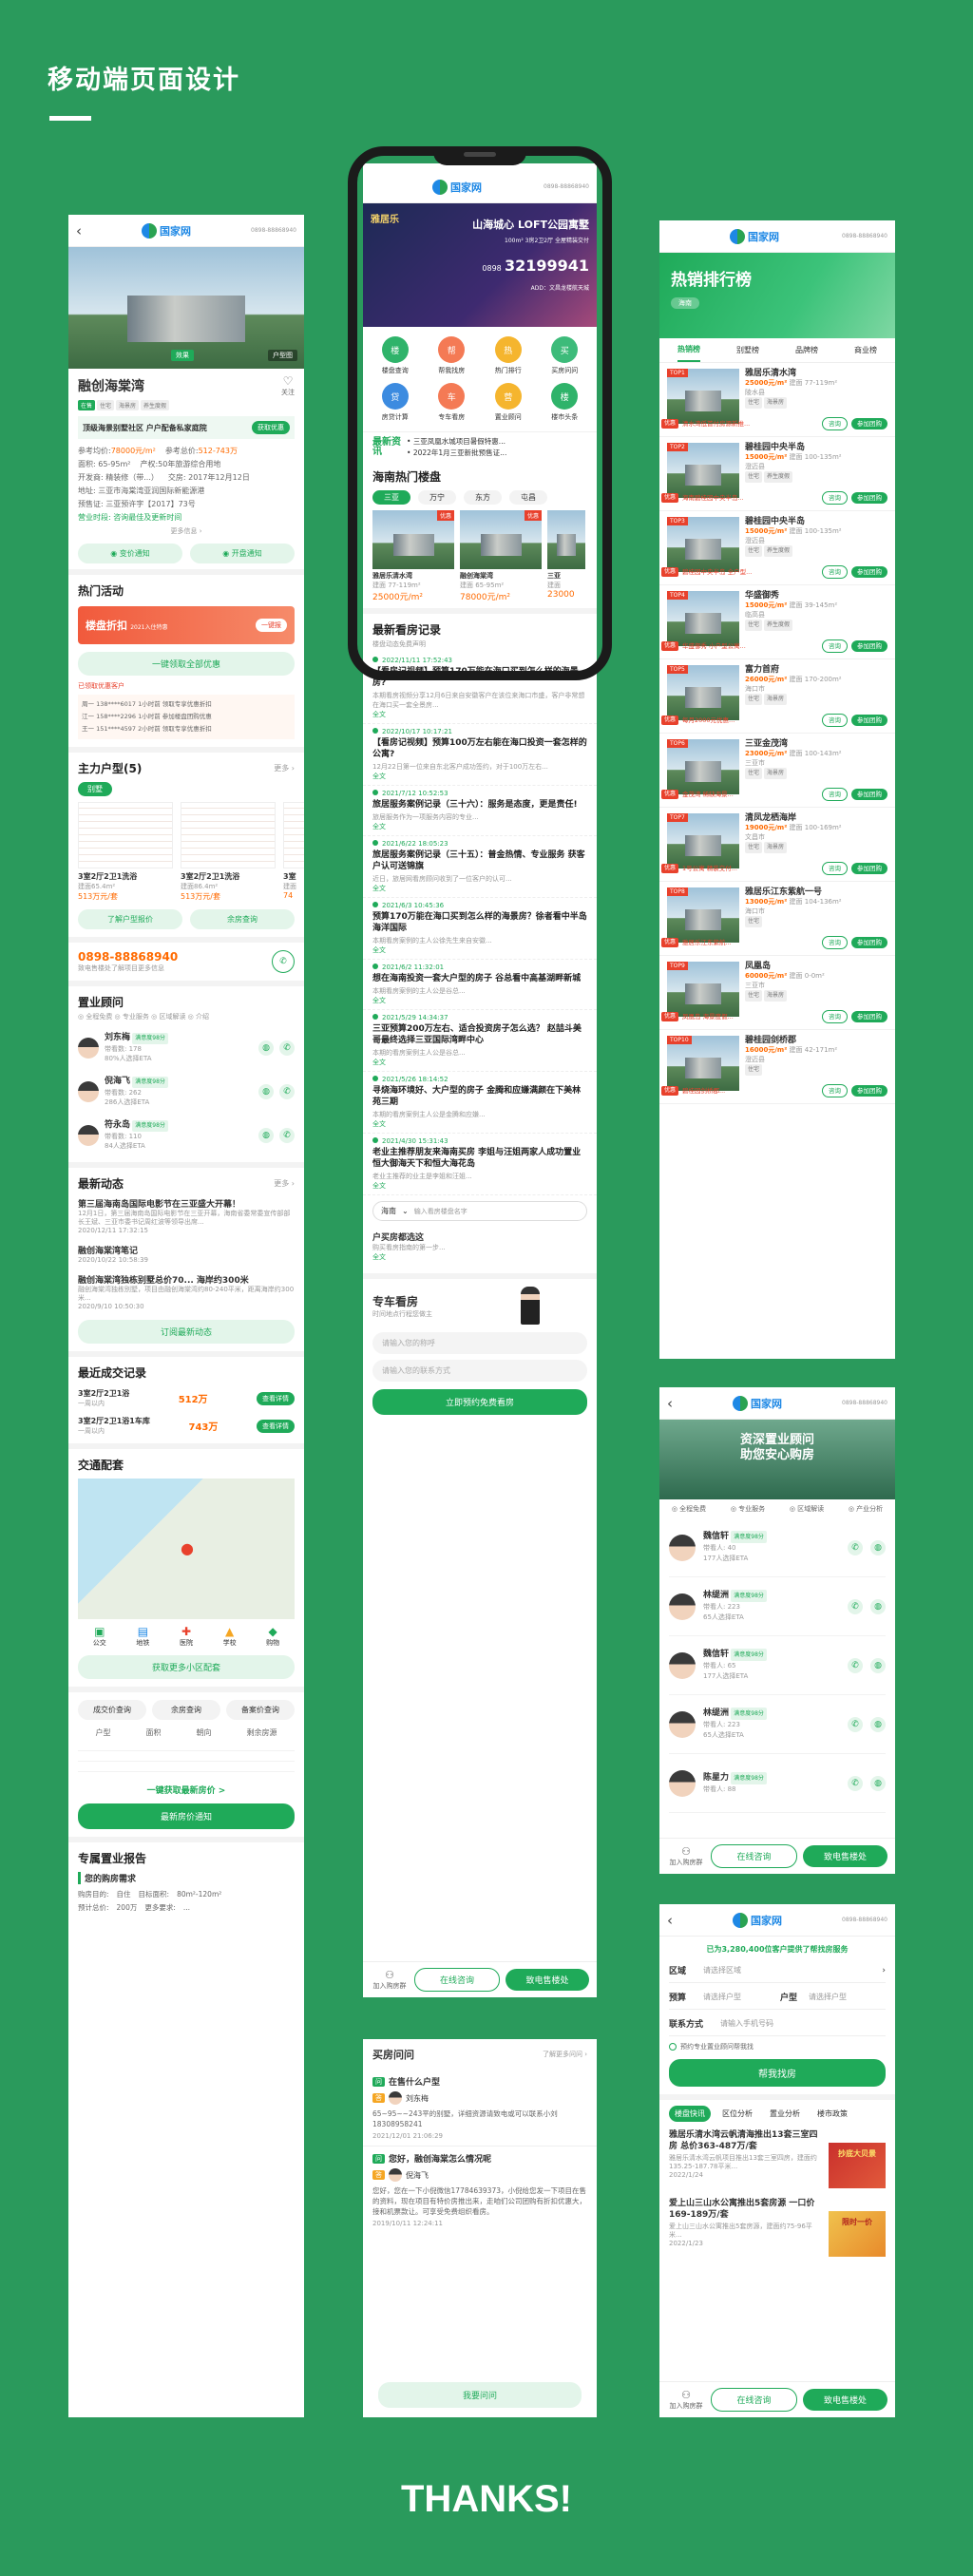 This screenshot has width=973, height=2576. Describe the element at coordinates (128, 957) in the screenshot. I see `sales-phone: 0898-88868940` at that location.